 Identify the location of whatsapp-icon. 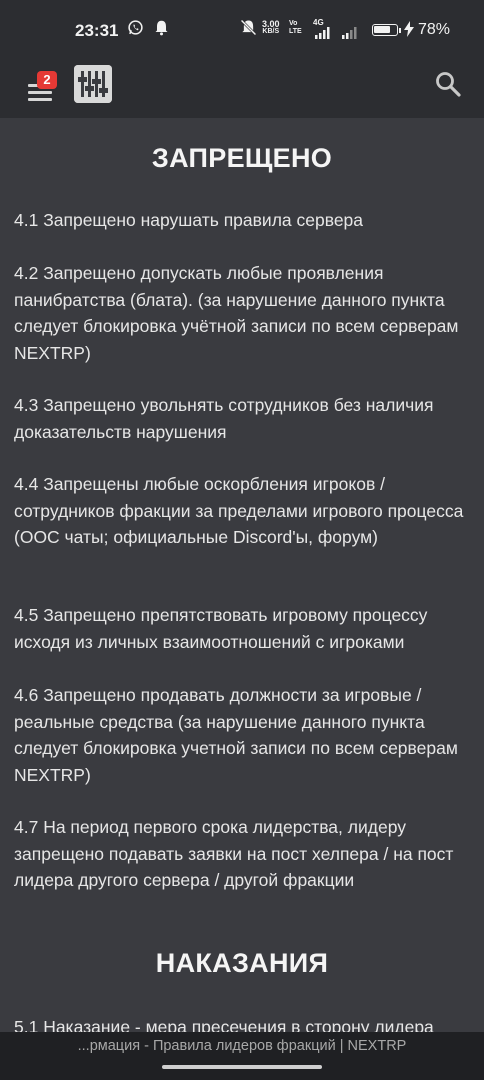
(135, 29).